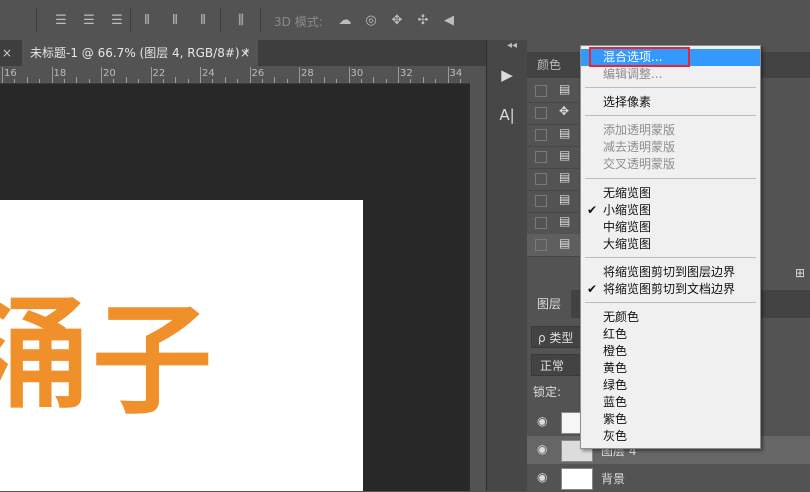  Describe the element at coordinates (670, 147) in the screenshot. I see `menu-item-subtract-transparency-mask: 减去透明蒙版` at that location.